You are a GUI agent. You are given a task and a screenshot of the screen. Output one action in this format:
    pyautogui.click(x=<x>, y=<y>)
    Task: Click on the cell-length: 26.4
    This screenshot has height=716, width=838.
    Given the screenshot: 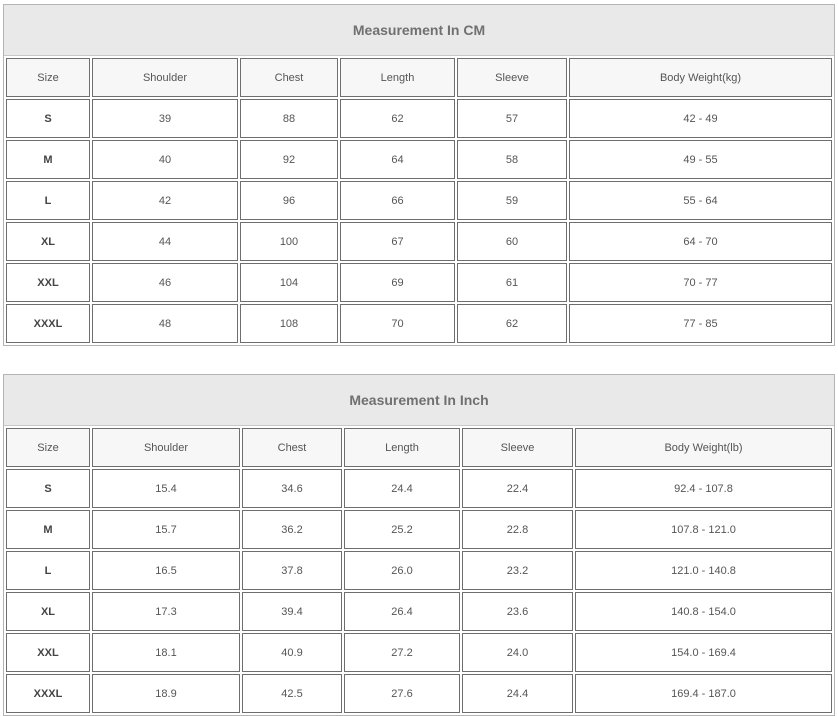 What is the action you would take?
    pyautogui.click(x=402, y=611)
    